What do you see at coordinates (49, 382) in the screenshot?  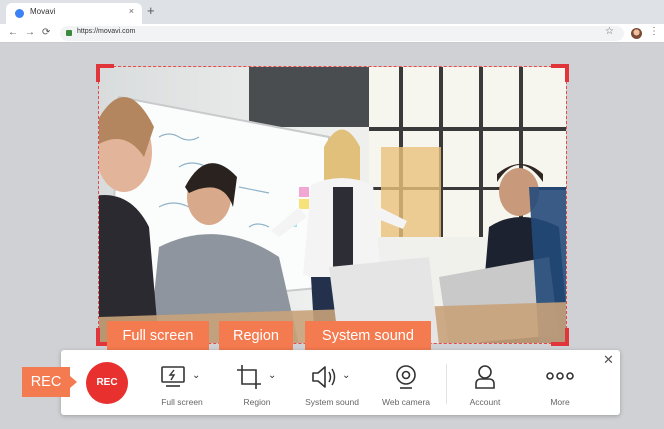 I see `rec-callout: REC` at bounding box center [49, 382].